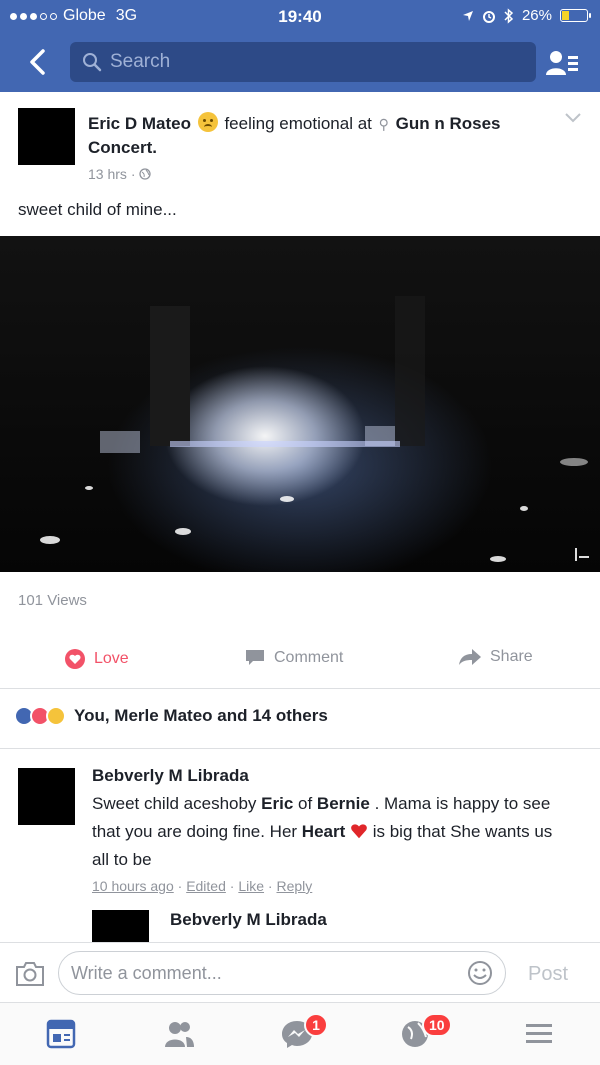 This screenshot has width=600, height=1065. What do you see at coordinates (285, 444) in the screenshot?
I see `stage` at bounding box center [285, 444].